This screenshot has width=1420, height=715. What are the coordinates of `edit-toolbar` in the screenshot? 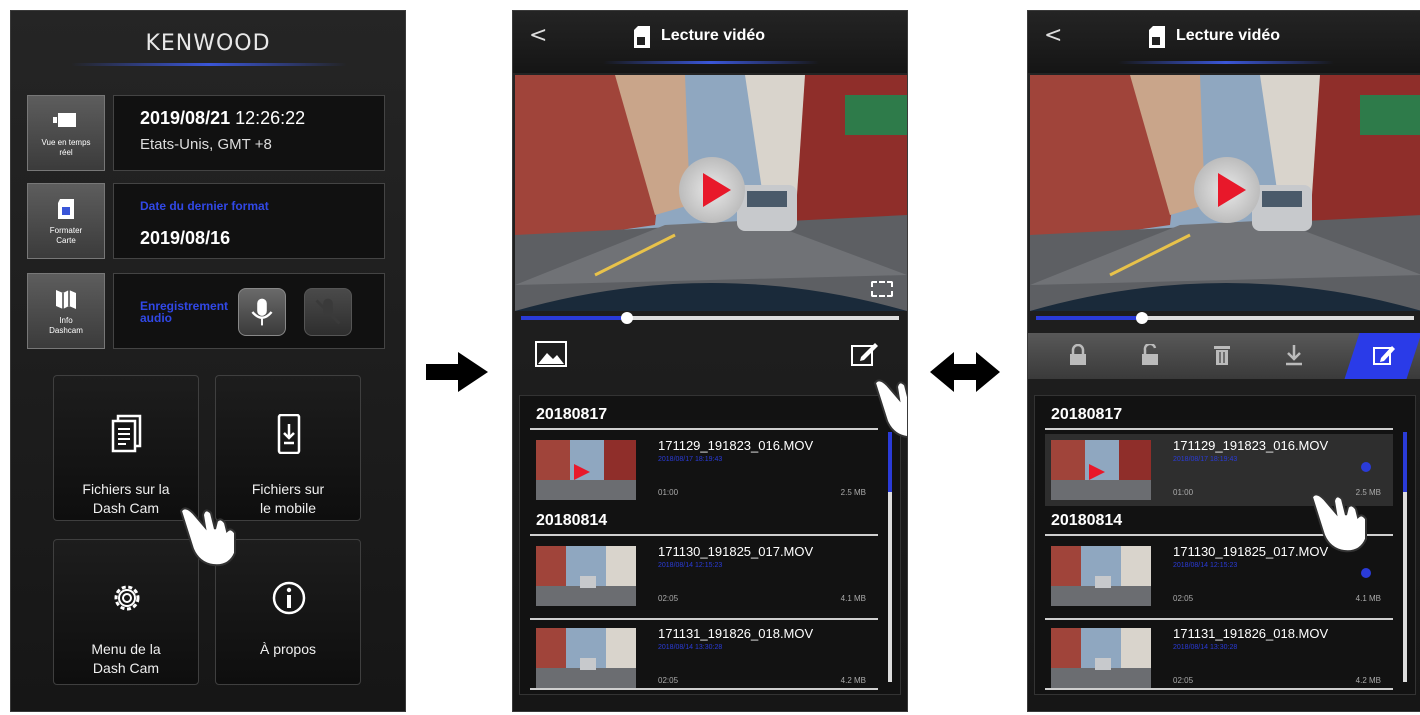 It's located at (1224, 356).